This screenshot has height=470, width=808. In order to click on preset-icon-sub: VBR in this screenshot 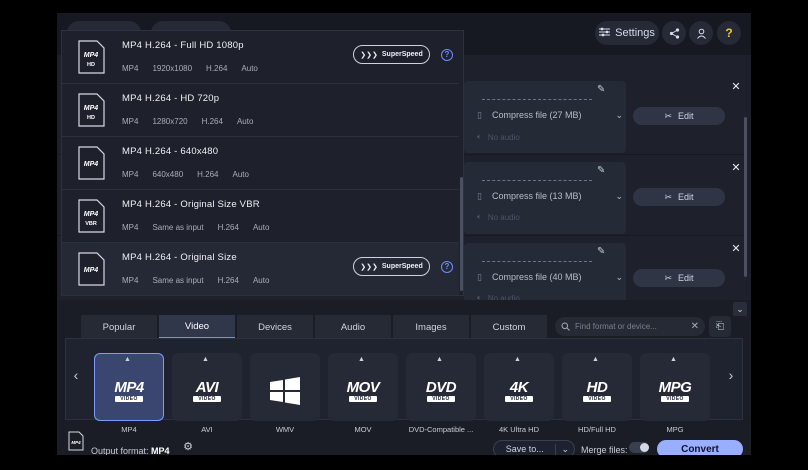, I will do `click(91, 224)`.